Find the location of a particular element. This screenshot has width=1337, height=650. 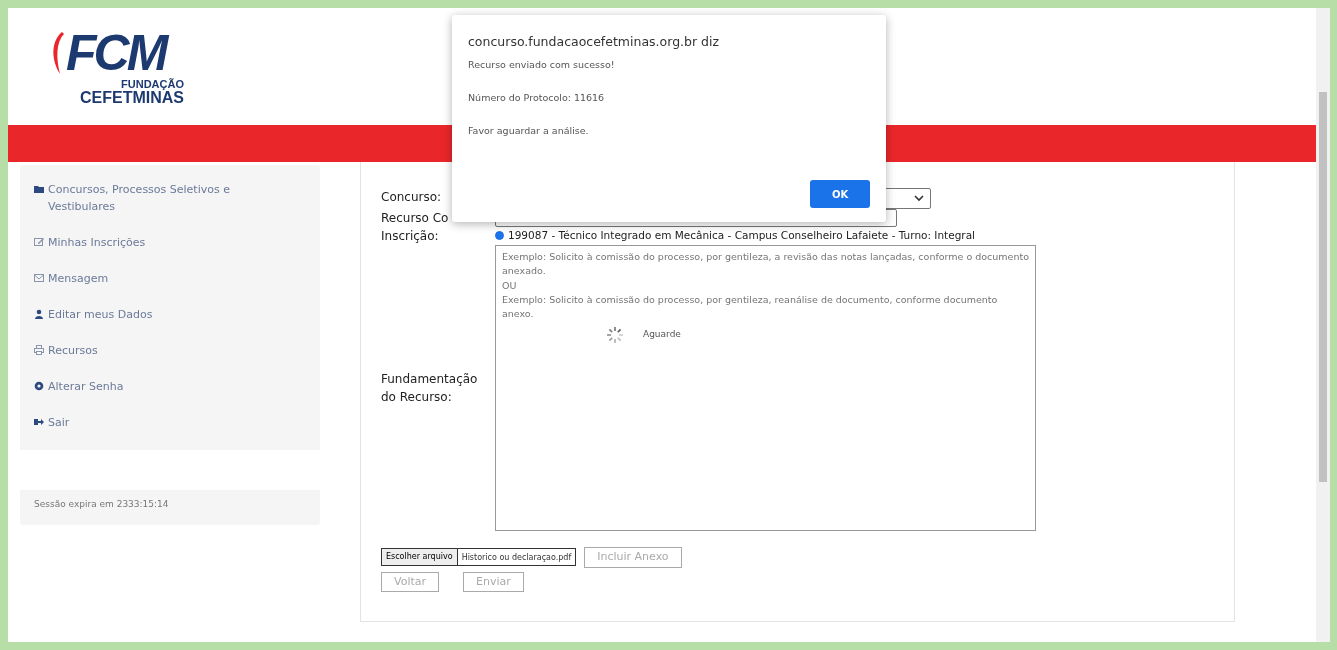

printer-icon is located at coordinates (39, 350).